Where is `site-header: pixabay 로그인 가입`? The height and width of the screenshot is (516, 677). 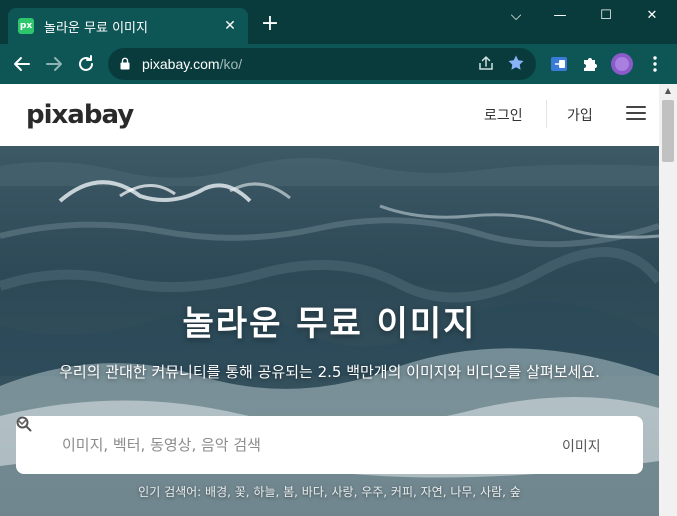 site-header: pixabay 로그인 가입 is located at coordinates (329, 115).